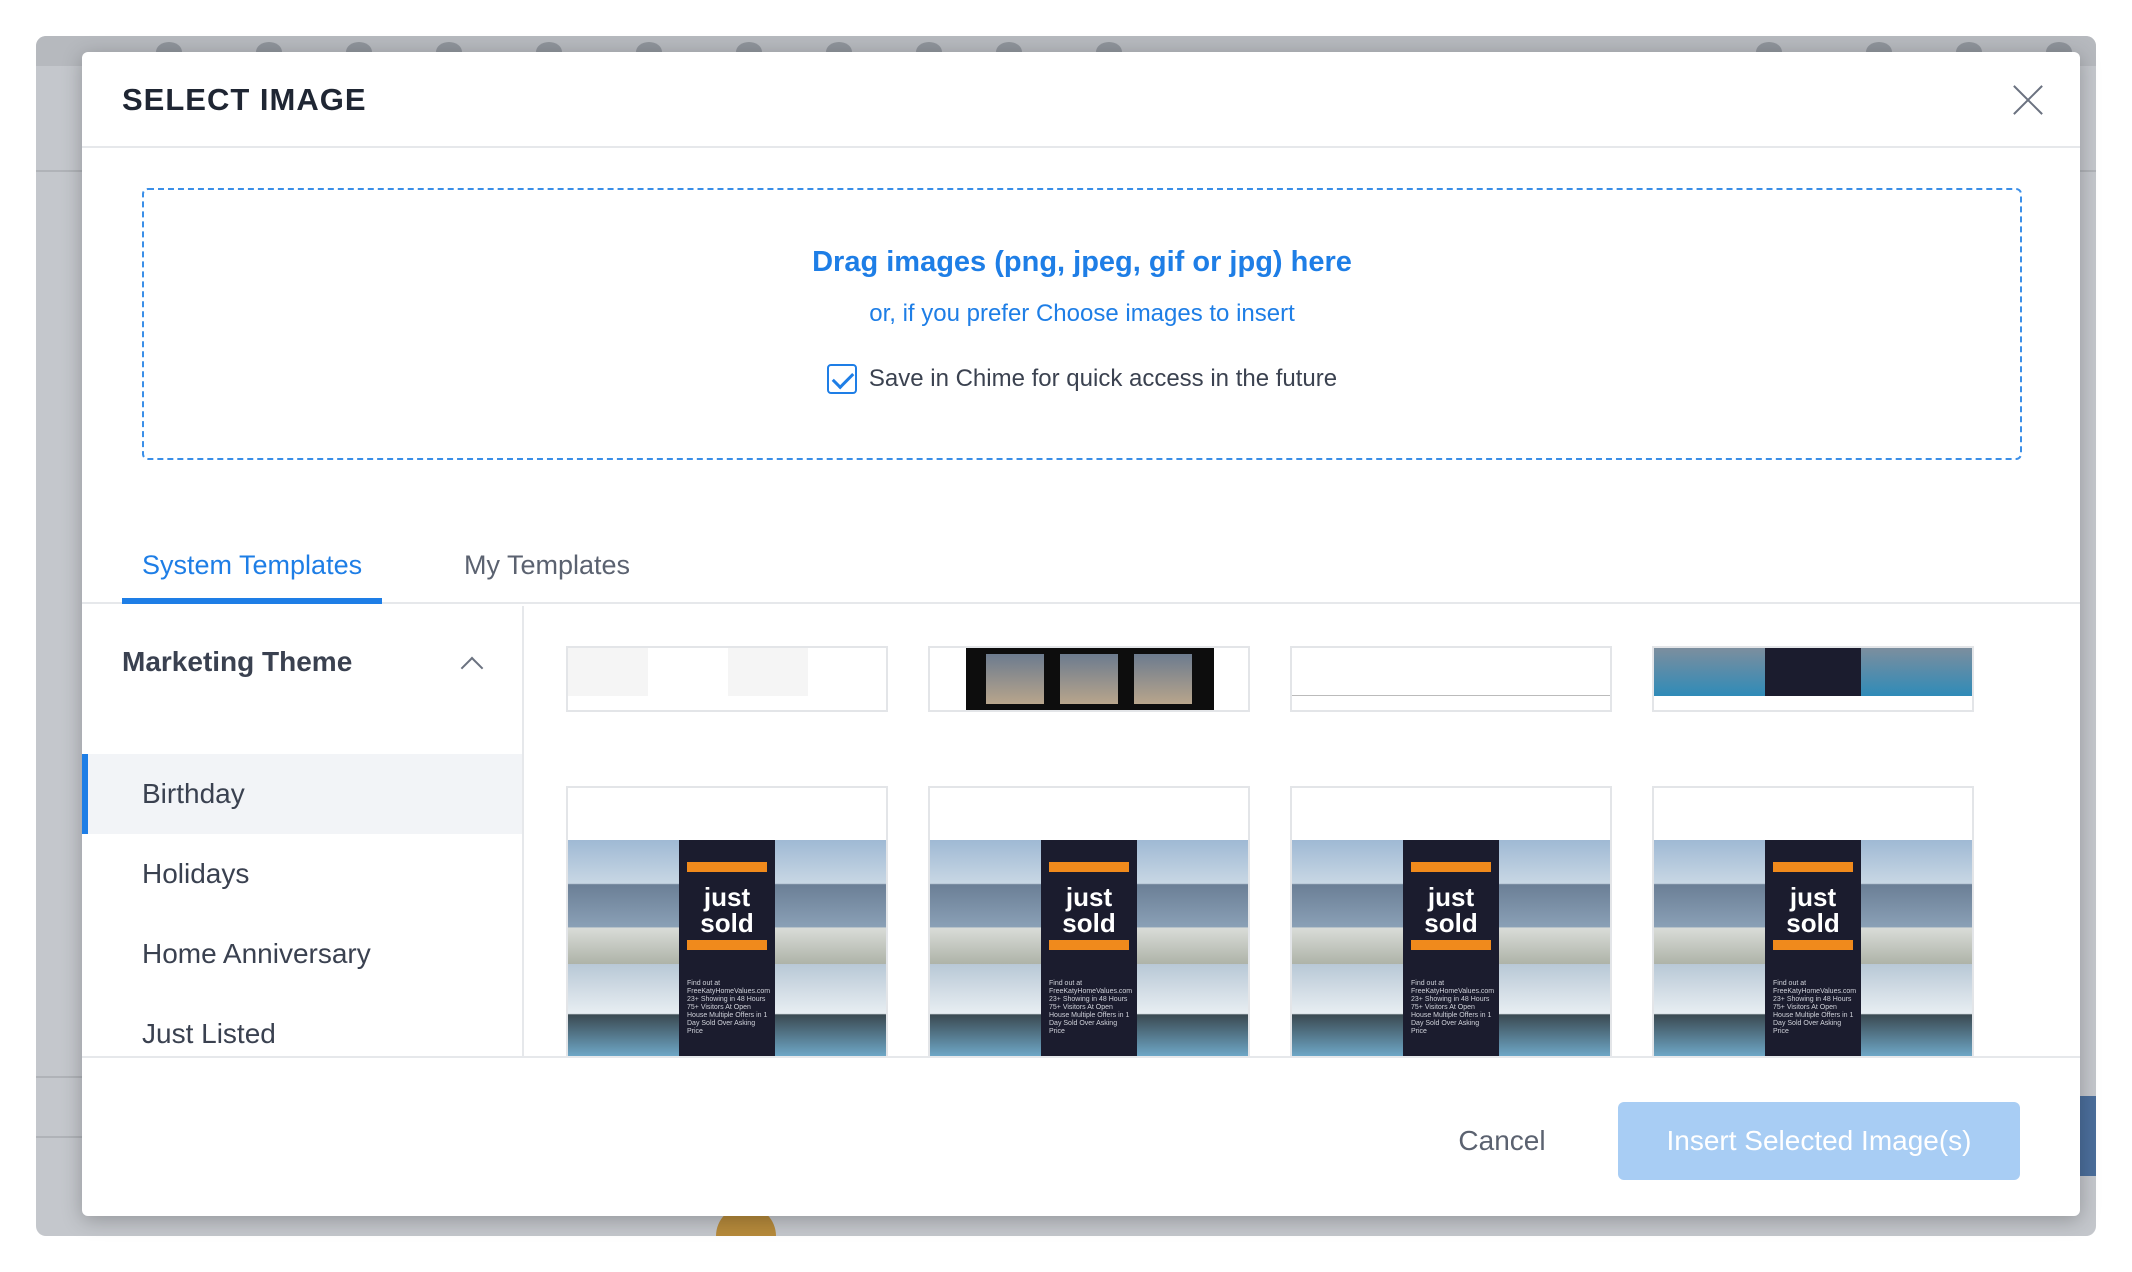 Image resolution: width=2132 pixels, height=1272 pixels. What do you see at coordinates (302, 874) in the screenshot?
I see `sidebar-item-holidays: Holidays` at bounding box center [302, 874].